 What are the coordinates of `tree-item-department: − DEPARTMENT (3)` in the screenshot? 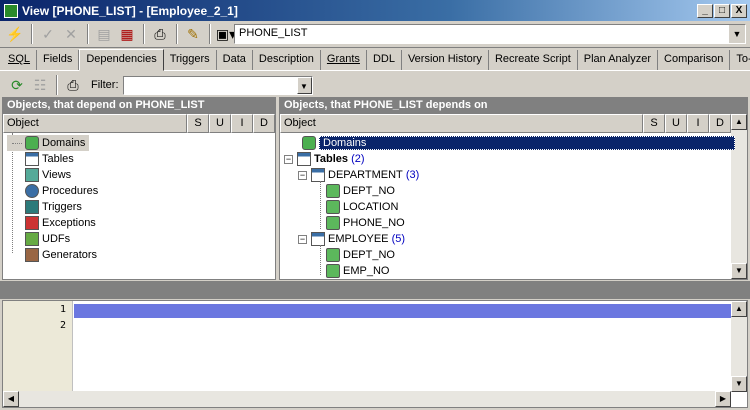 It's located at (358, 175).